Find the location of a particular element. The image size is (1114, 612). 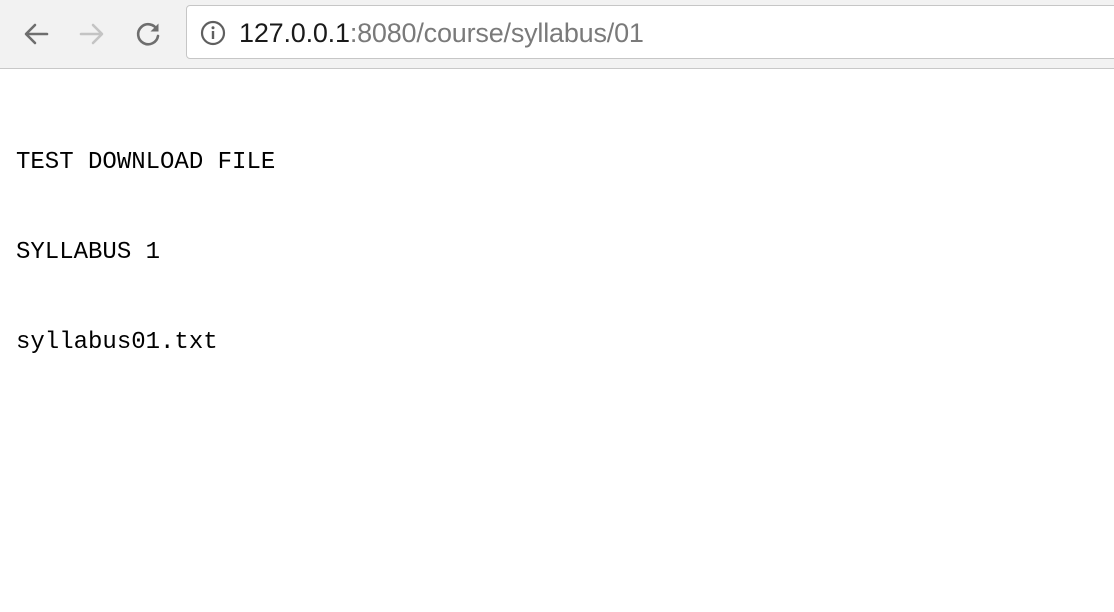

url-host: 127.0.0.1 is located at coordinates (294, 33).